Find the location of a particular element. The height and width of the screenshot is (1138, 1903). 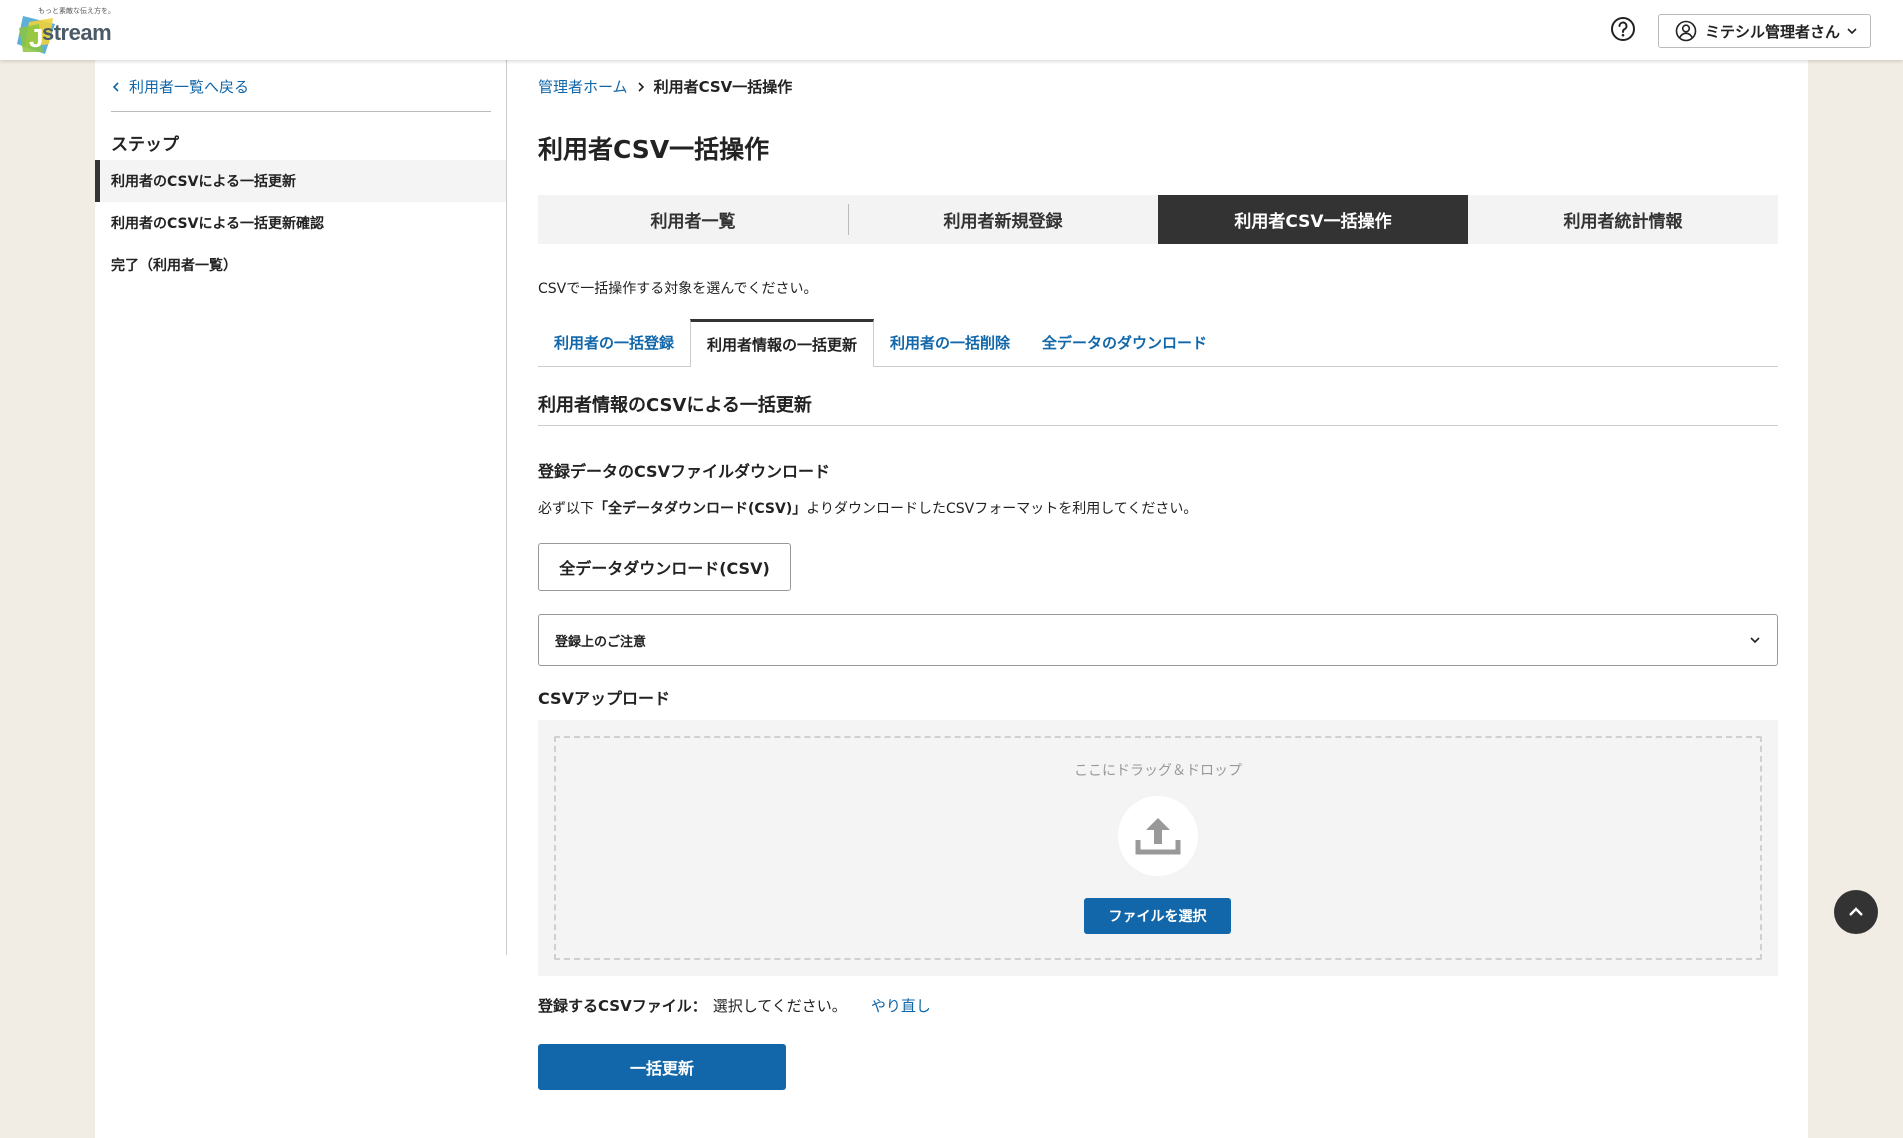

download-heading: 登録データのCSVファイルダウンロード is located at coordinates (684, 471).